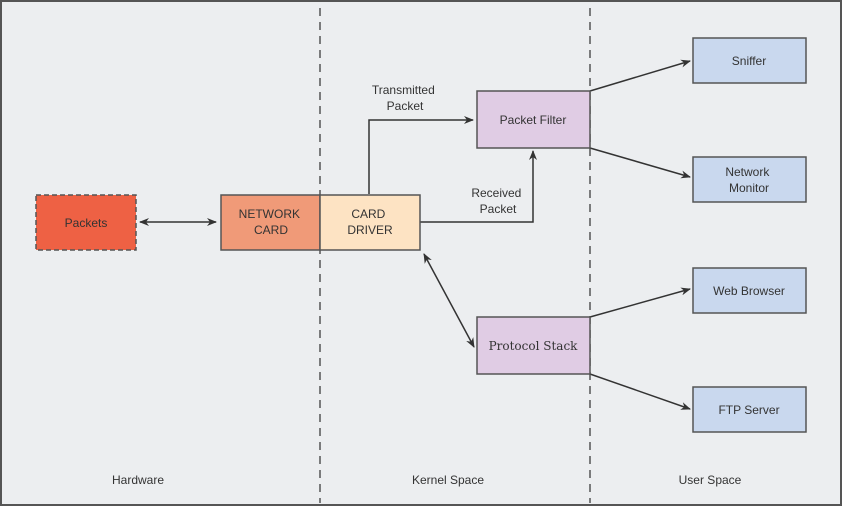 This screenshot has width=842, height=507. Describe the element at coordinates (271, 230) in the screenshot. I see `node-network-card-line2: CARD` at that location.